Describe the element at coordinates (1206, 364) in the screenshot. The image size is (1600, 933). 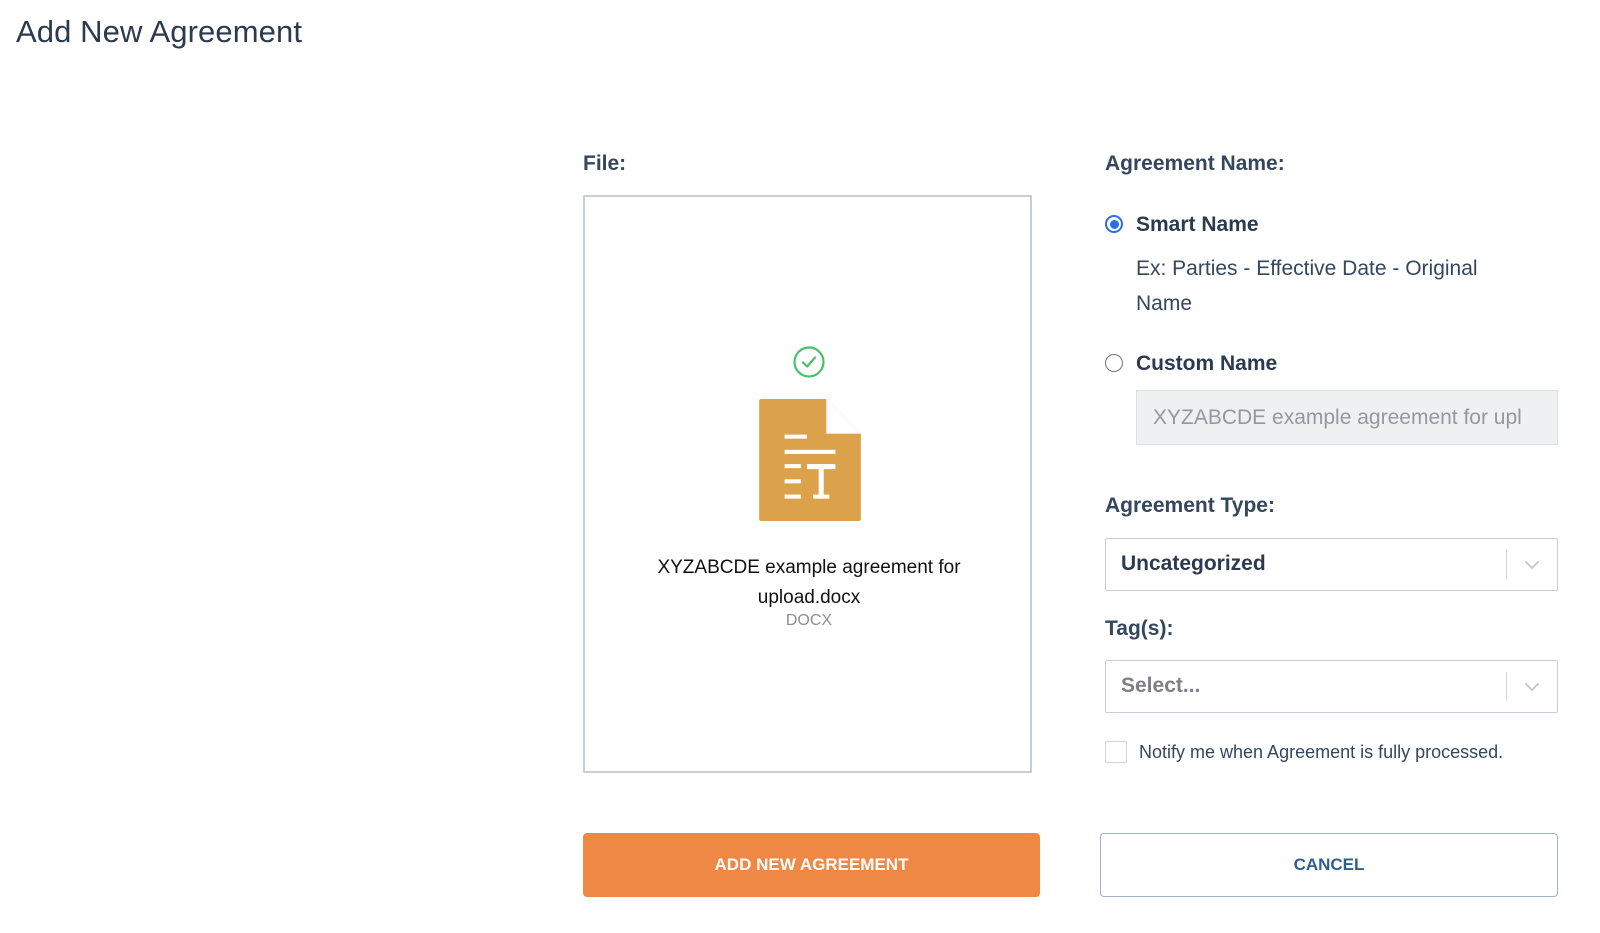
I see `custom-name-label: Custom Name` at that location.